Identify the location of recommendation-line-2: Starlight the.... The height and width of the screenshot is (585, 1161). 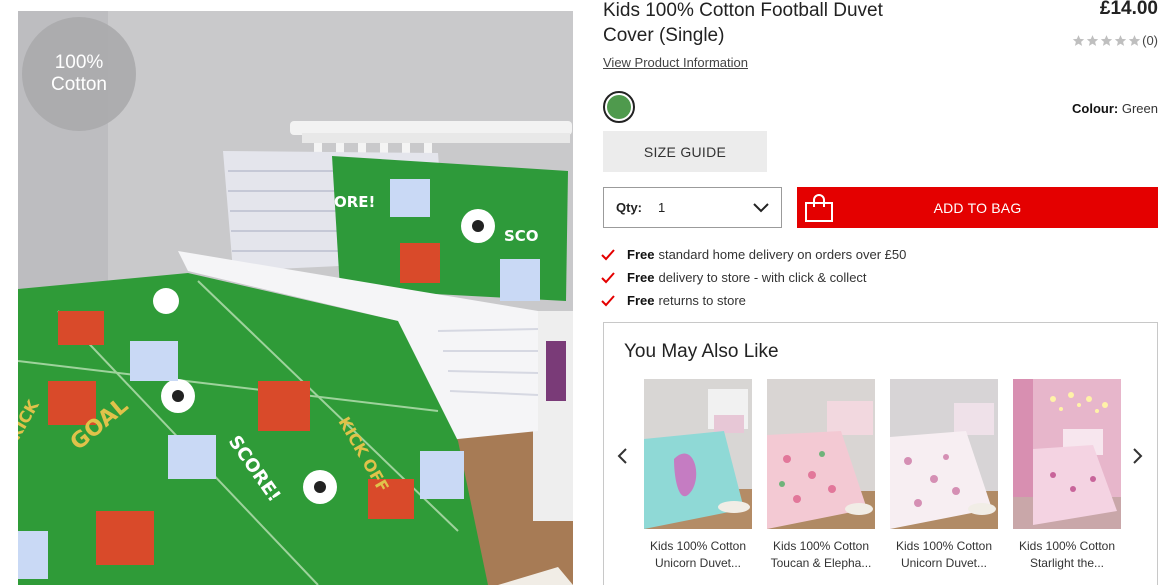
(1067, 563).